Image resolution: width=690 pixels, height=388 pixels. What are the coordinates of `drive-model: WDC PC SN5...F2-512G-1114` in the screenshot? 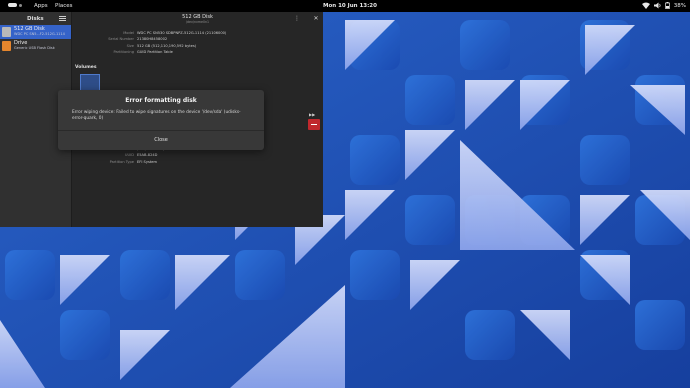 It's located at (39, 34).